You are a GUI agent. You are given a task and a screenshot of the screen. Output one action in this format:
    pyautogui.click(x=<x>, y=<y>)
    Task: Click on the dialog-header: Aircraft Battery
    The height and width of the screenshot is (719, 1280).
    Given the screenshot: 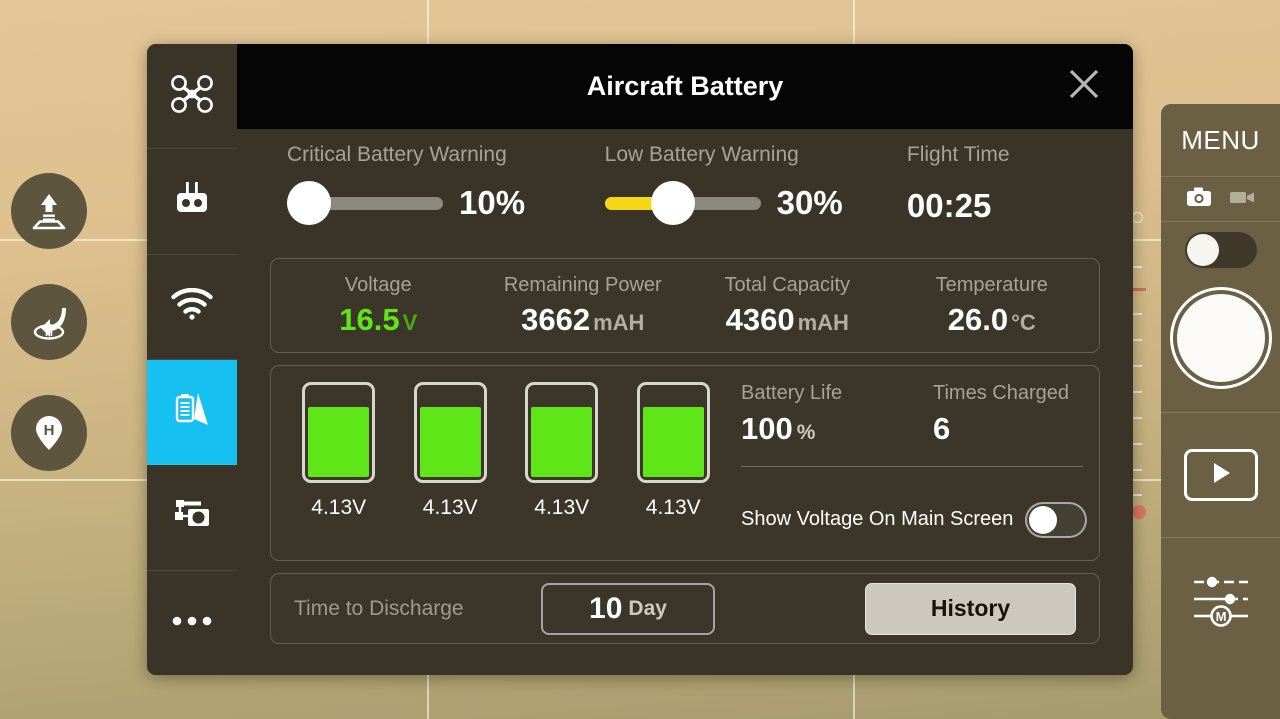 What is the action you would take?
    pyautogui.click(x=685, y=86)
    